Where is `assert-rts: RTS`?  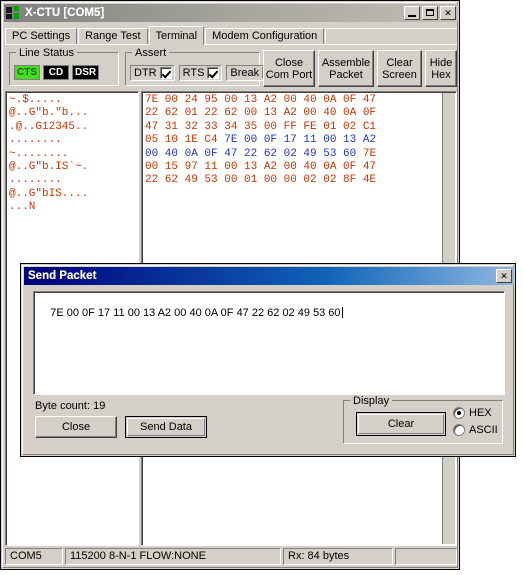
assert-rts: RTS is located at coordinates (200, 73).